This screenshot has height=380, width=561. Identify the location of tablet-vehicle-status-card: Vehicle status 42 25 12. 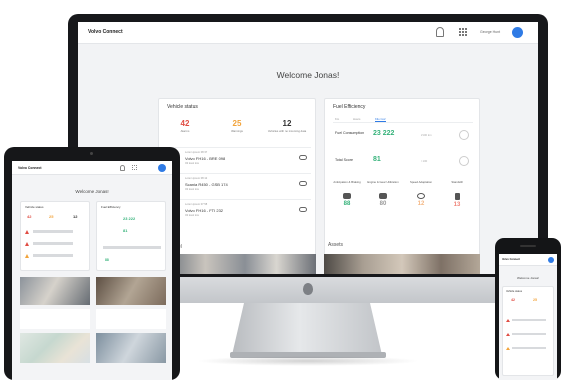
(55, 236).